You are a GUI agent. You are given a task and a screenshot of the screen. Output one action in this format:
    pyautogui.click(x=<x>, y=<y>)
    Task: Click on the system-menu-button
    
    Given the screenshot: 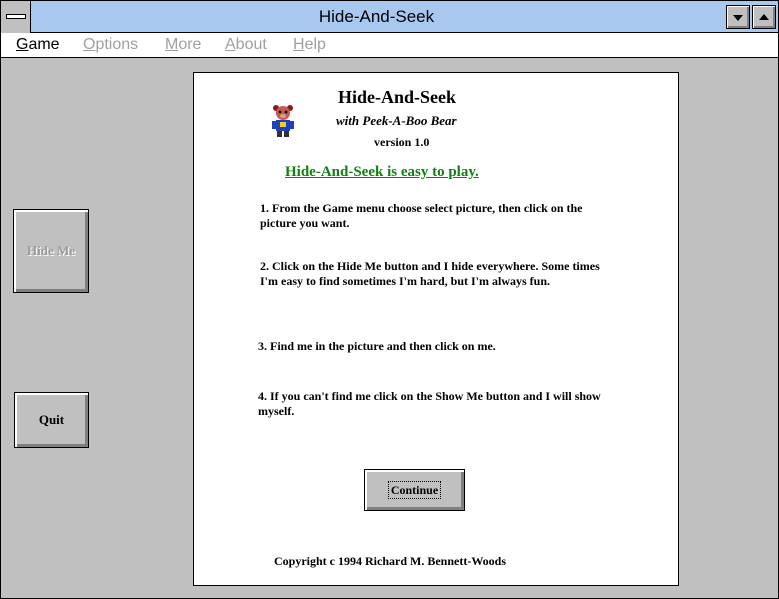 What is the action you would take?
    pyautogui.click(x=16, y=17)
    